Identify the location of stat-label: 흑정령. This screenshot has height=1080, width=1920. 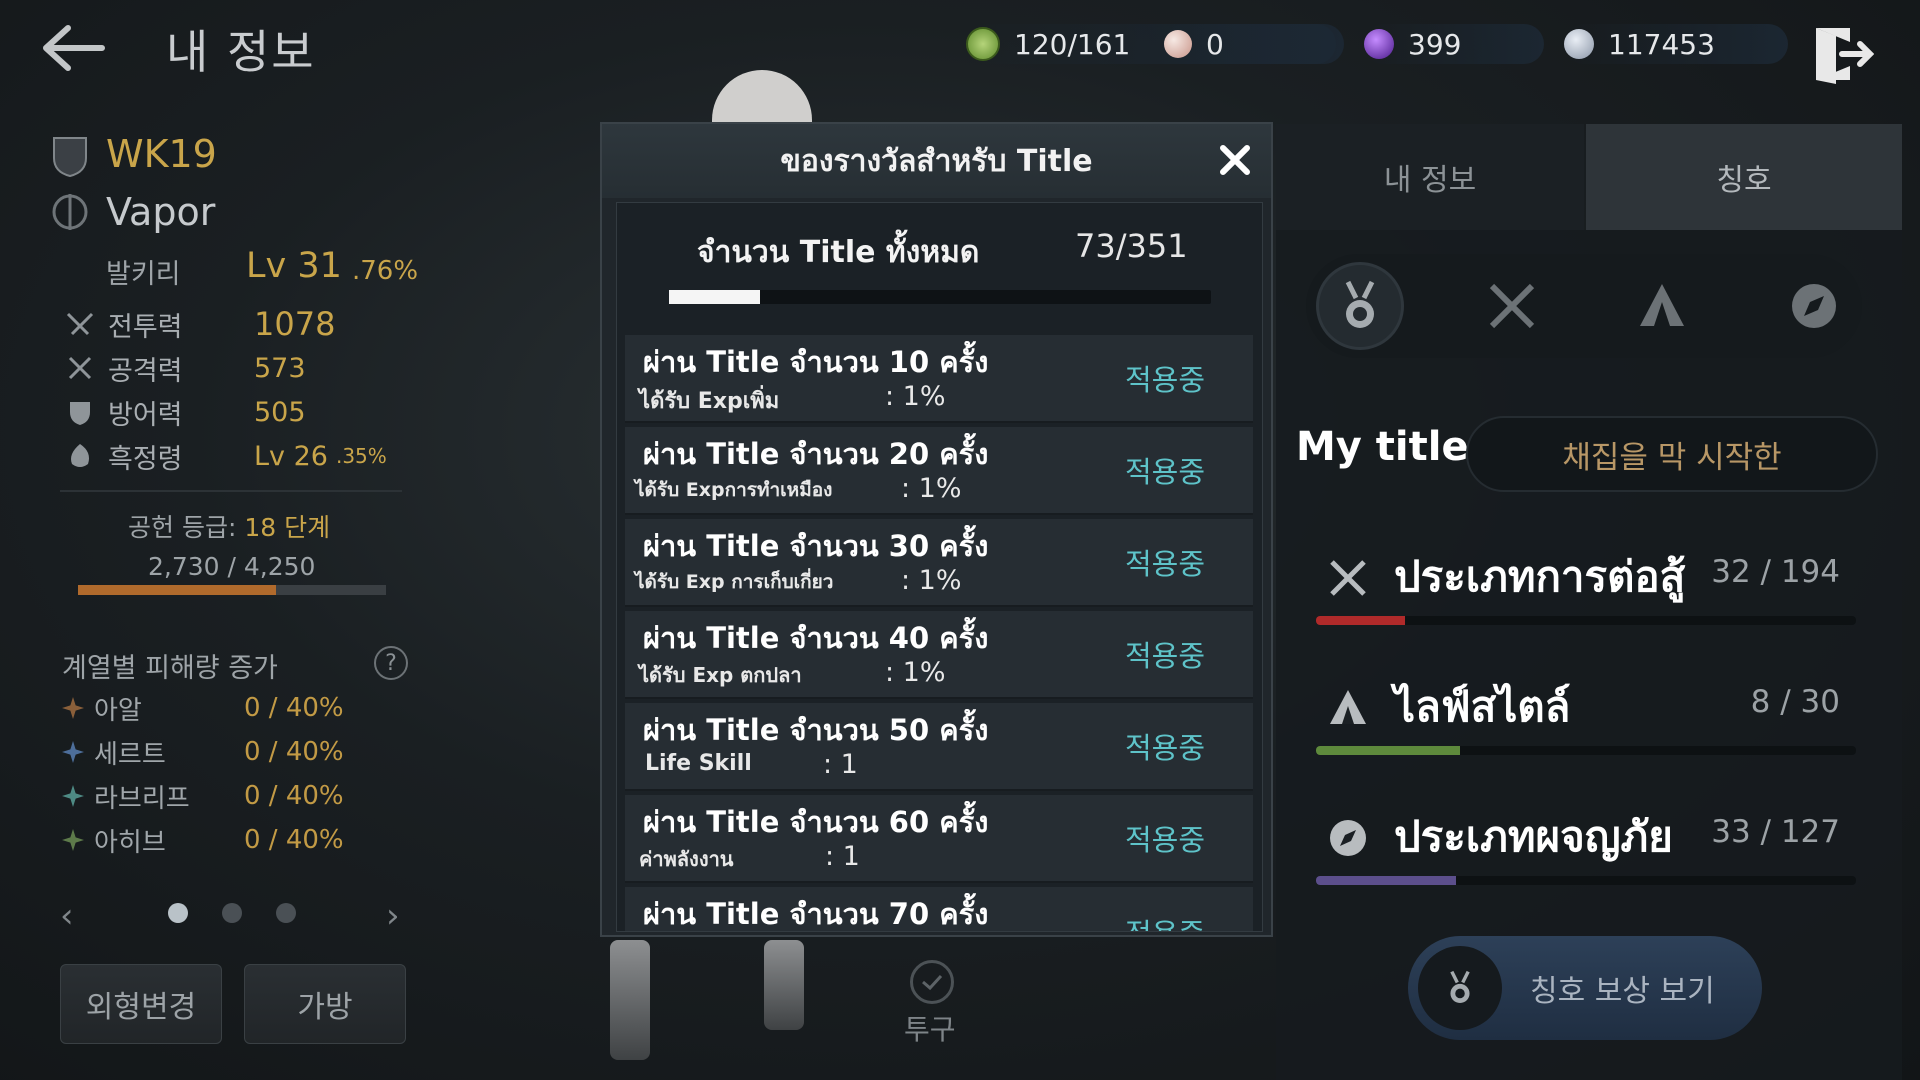
(145, 459).